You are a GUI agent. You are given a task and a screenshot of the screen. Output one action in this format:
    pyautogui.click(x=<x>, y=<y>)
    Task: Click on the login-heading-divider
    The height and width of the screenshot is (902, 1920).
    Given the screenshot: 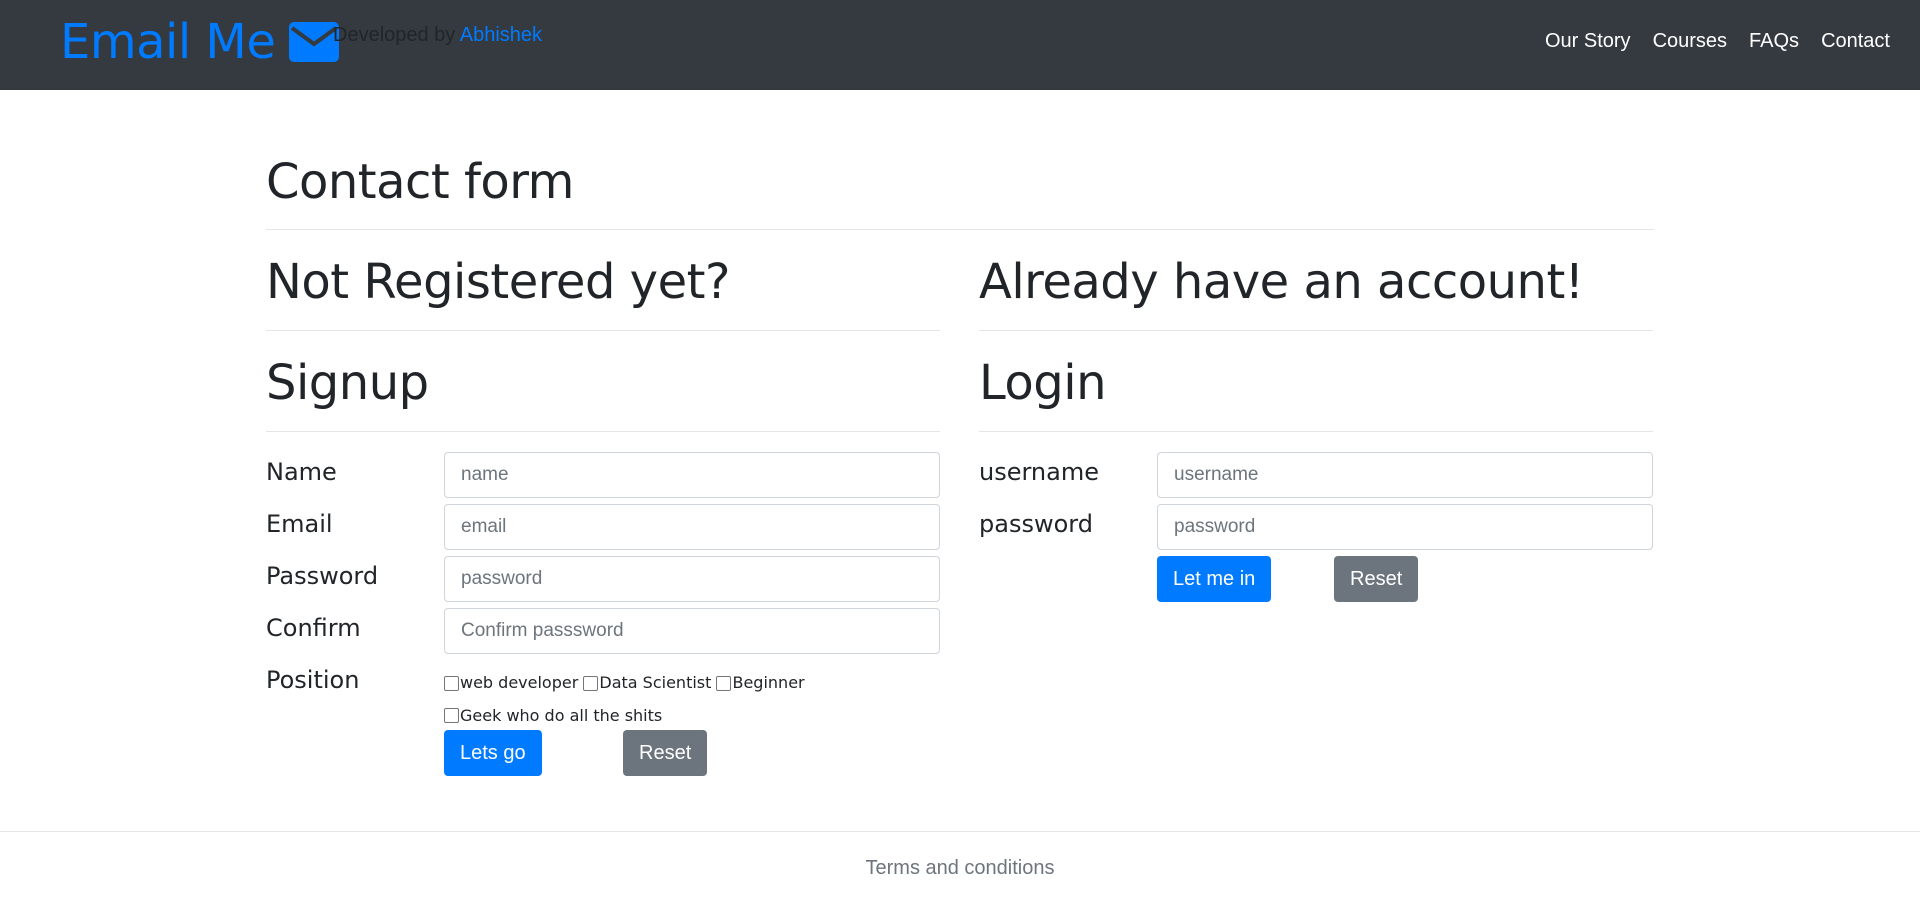 What is the action you would take?
    pyautogui.click(x=1316, y=431)
    